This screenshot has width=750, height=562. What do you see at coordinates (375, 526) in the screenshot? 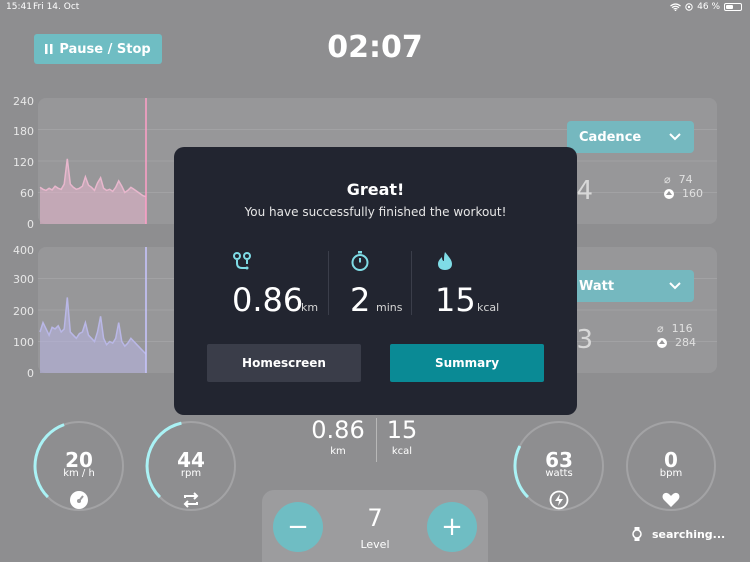
I see `level-panel: − 7 Level +` at bounding box center [375, 526].